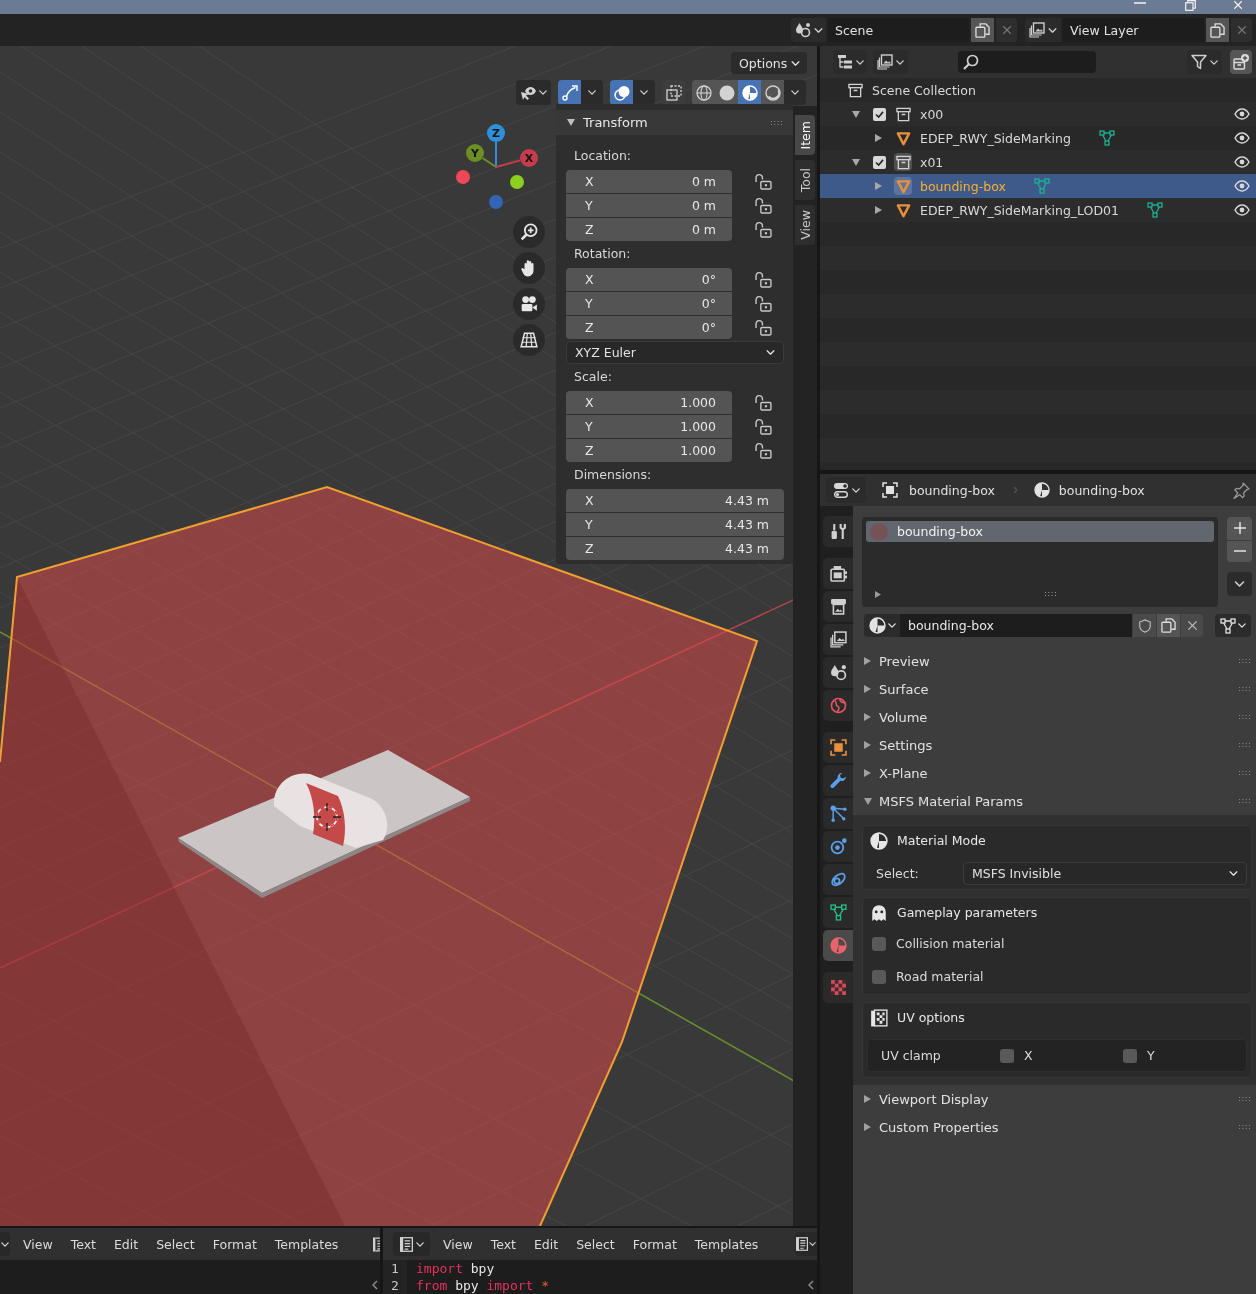  I want to click on panel-header: MSFS Material Params, so click(1054, 801).